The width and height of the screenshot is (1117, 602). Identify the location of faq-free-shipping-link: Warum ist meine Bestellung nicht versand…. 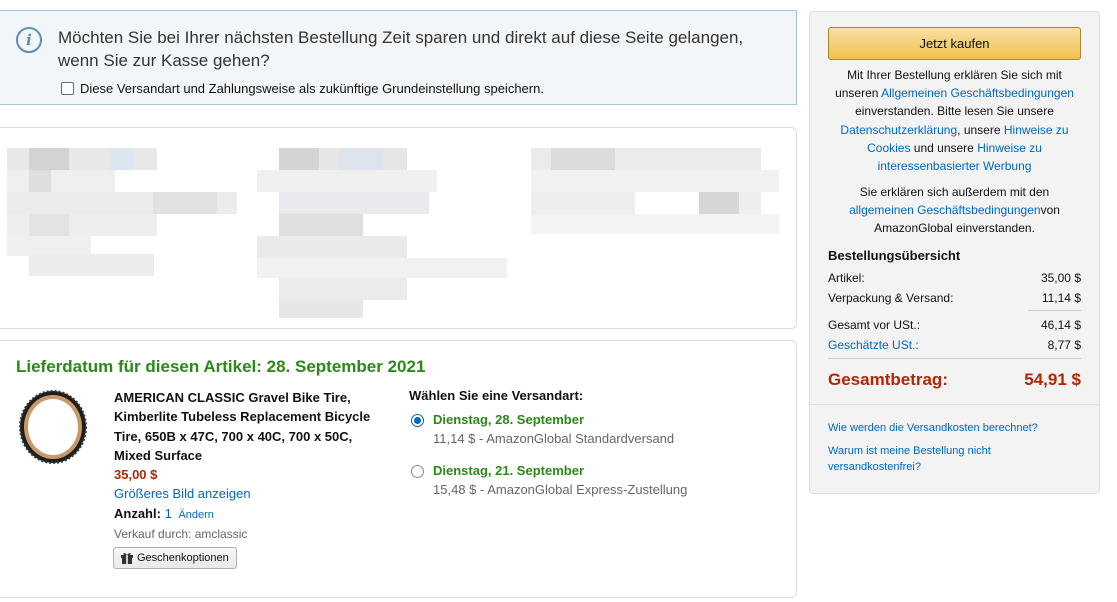
(954, 459).